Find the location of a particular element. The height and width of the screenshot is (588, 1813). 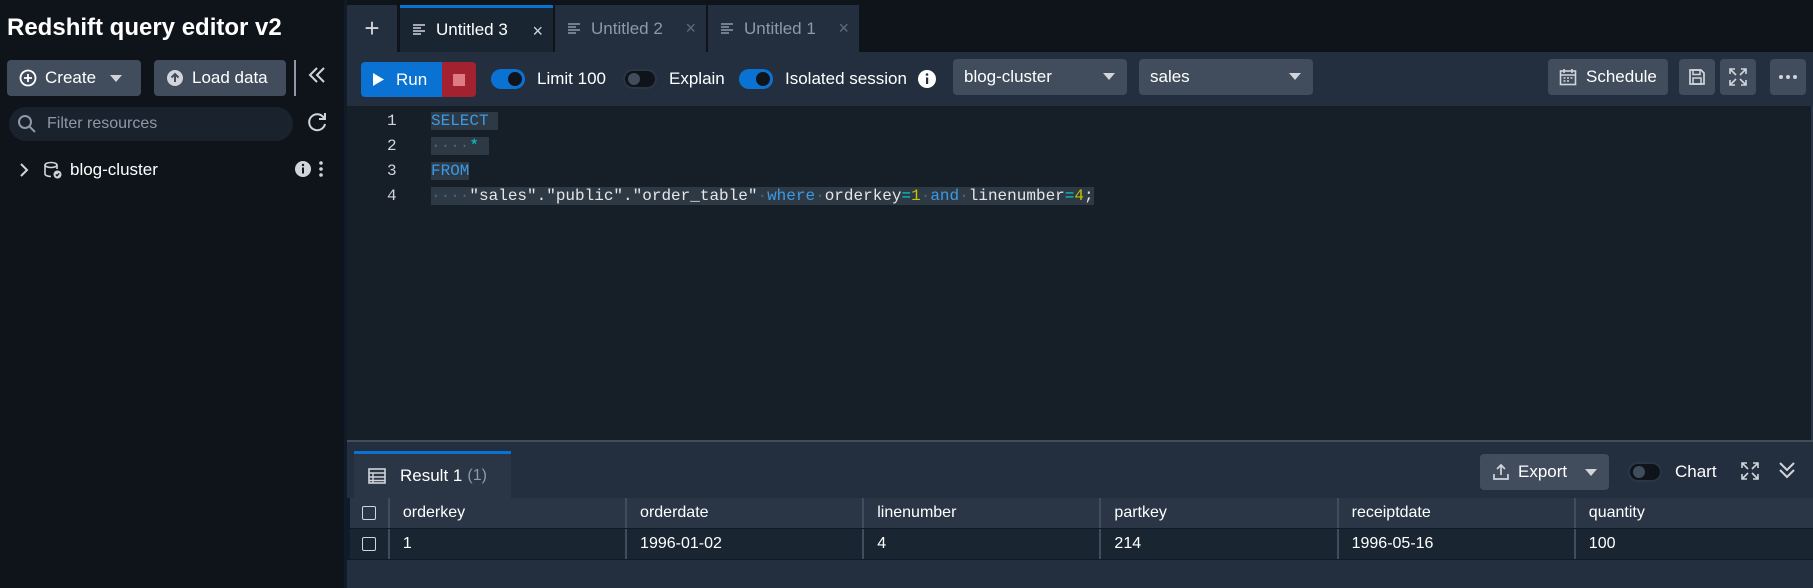

export-label: Export is located at coordinates (1543, 471).